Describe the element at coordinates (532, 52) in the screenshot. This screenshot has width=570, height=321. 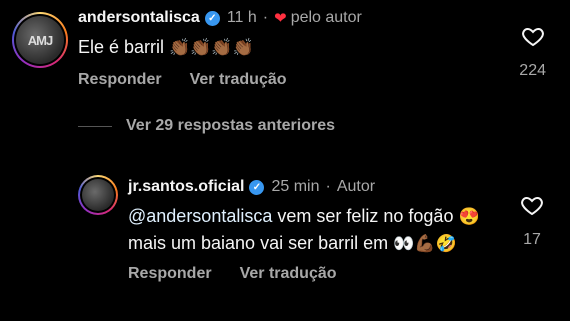
I see `like-button: 224` at that location.